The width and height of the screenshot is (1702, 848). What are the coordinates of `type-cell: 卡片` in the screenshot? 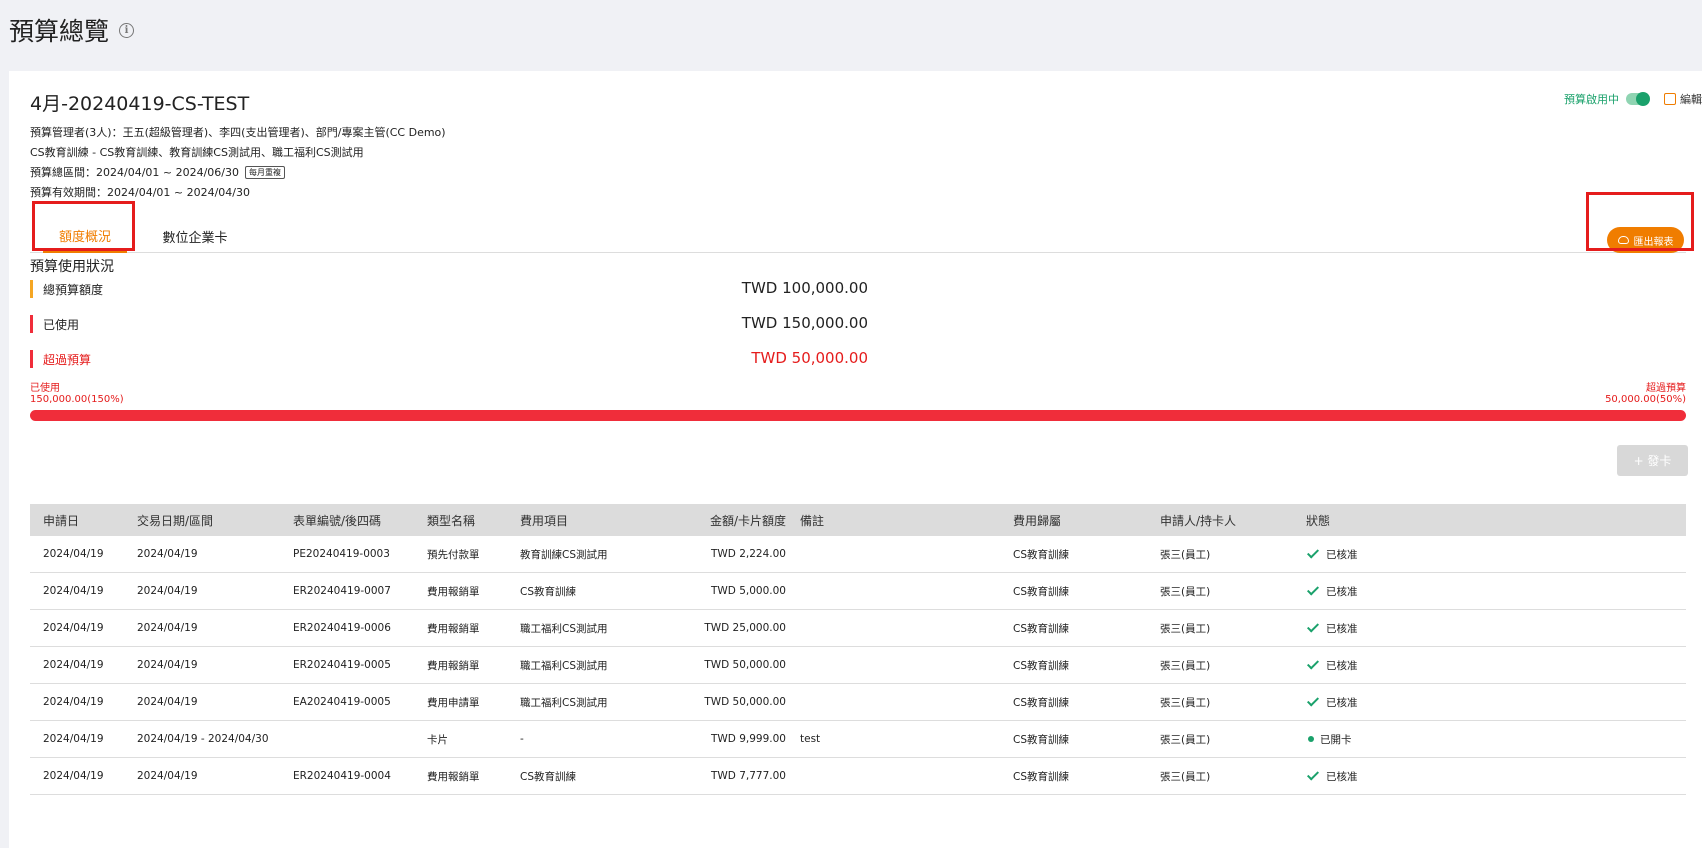 It's located at (437, 739).